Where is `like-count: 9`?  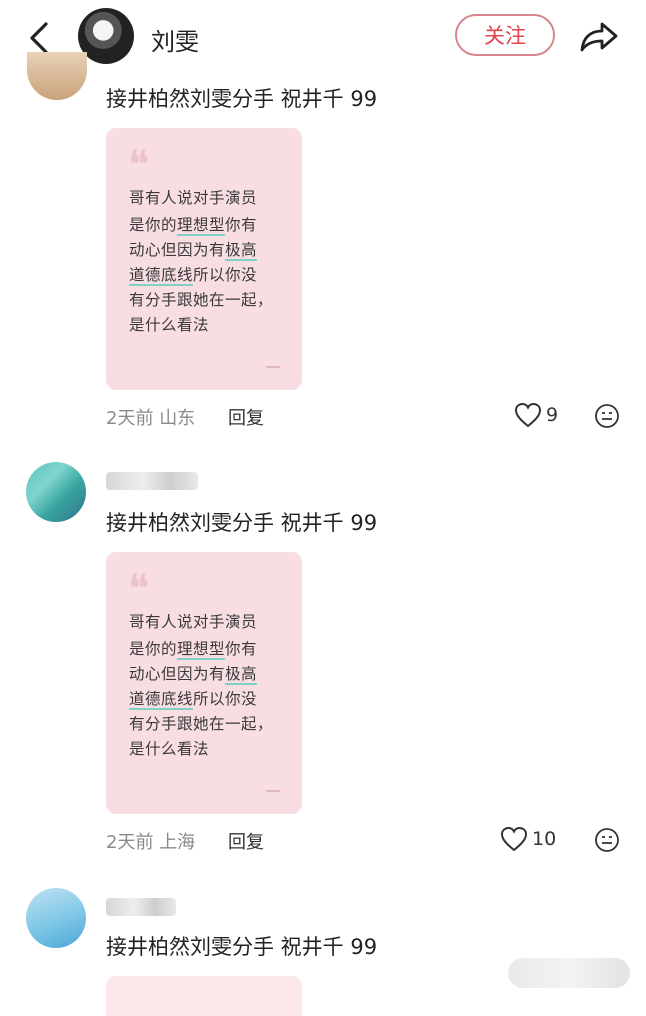 like-count: 9 is located at coordinates (552, 415).